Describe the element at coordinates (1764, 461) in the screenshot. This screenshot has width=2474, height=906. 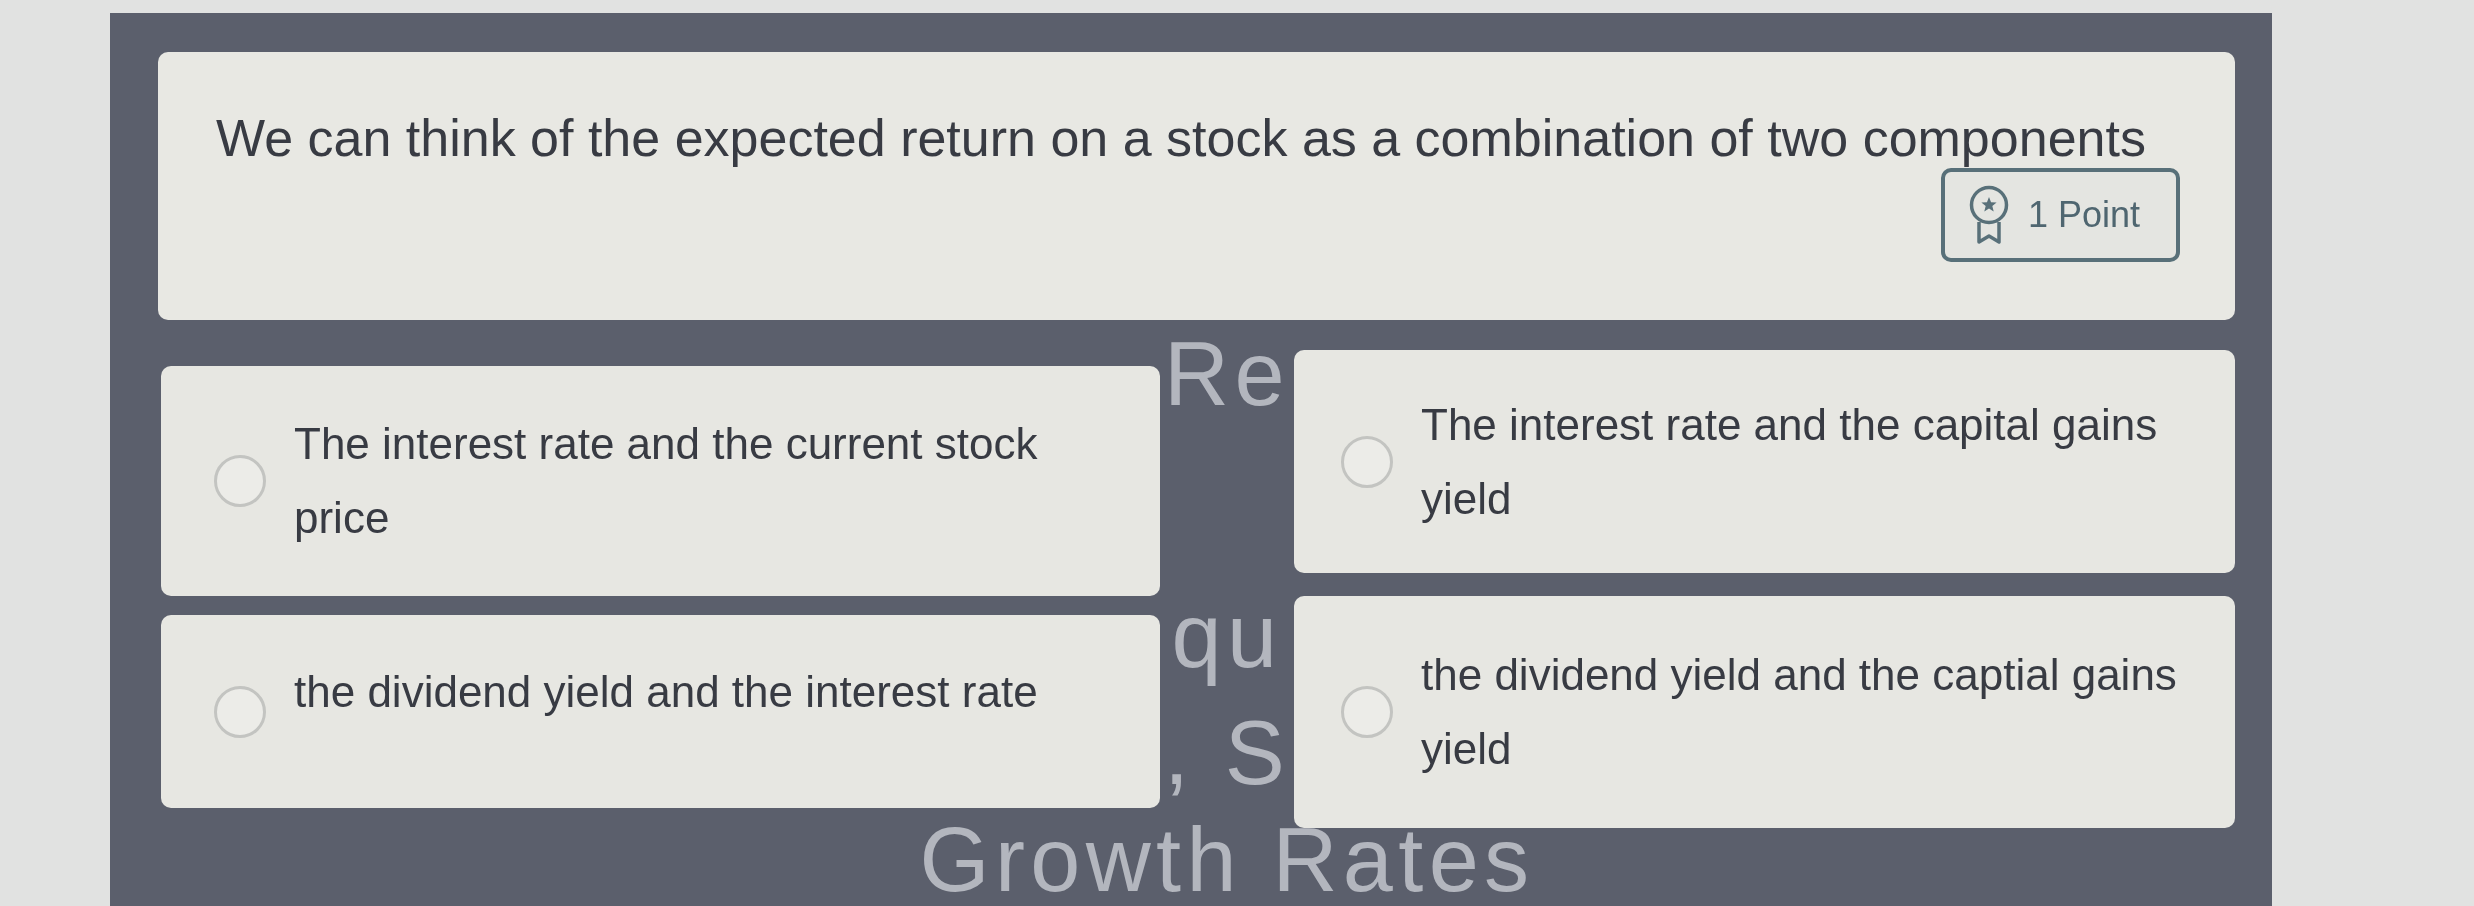
I see `answer-option: The interest rate and the capital gains yield` at that location.